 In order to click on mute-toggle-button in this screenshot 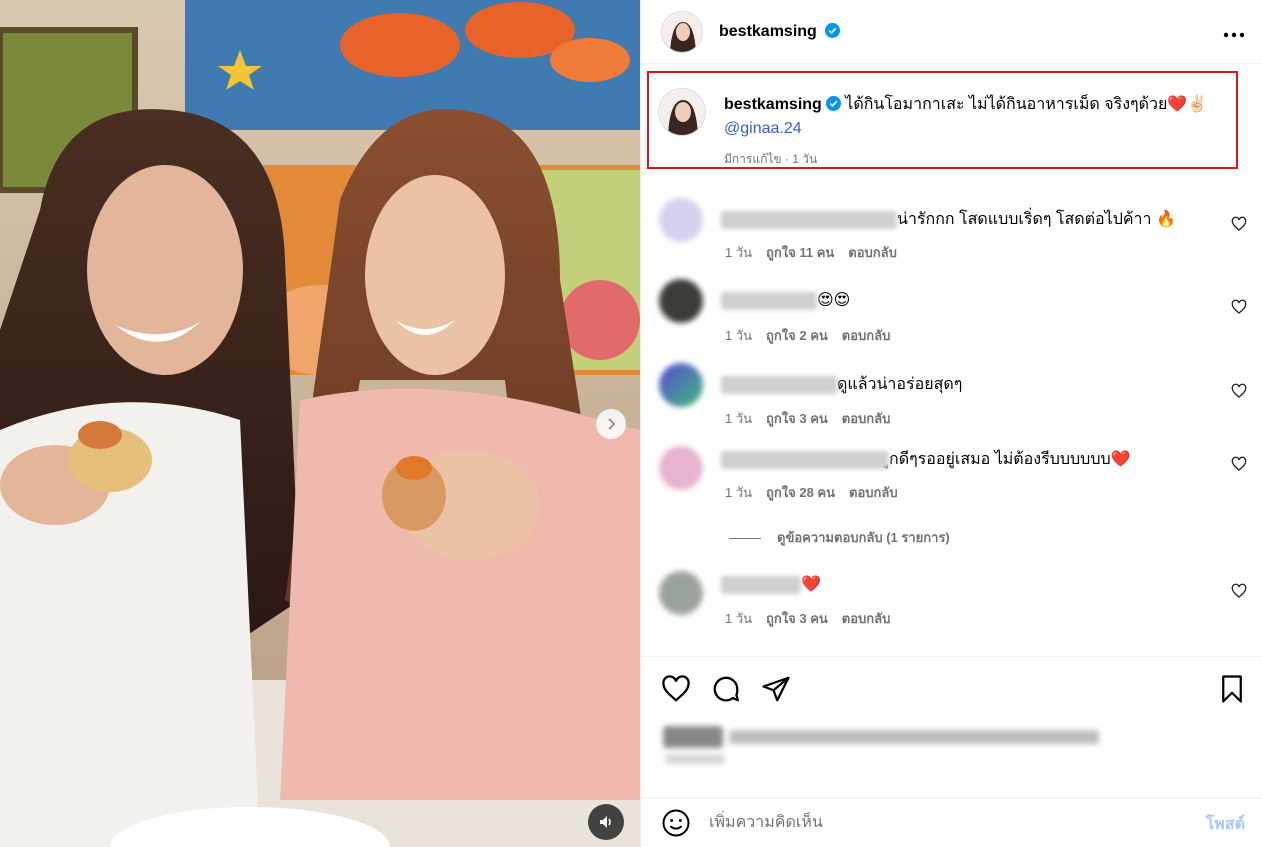, I will do `click(606, 822)`.